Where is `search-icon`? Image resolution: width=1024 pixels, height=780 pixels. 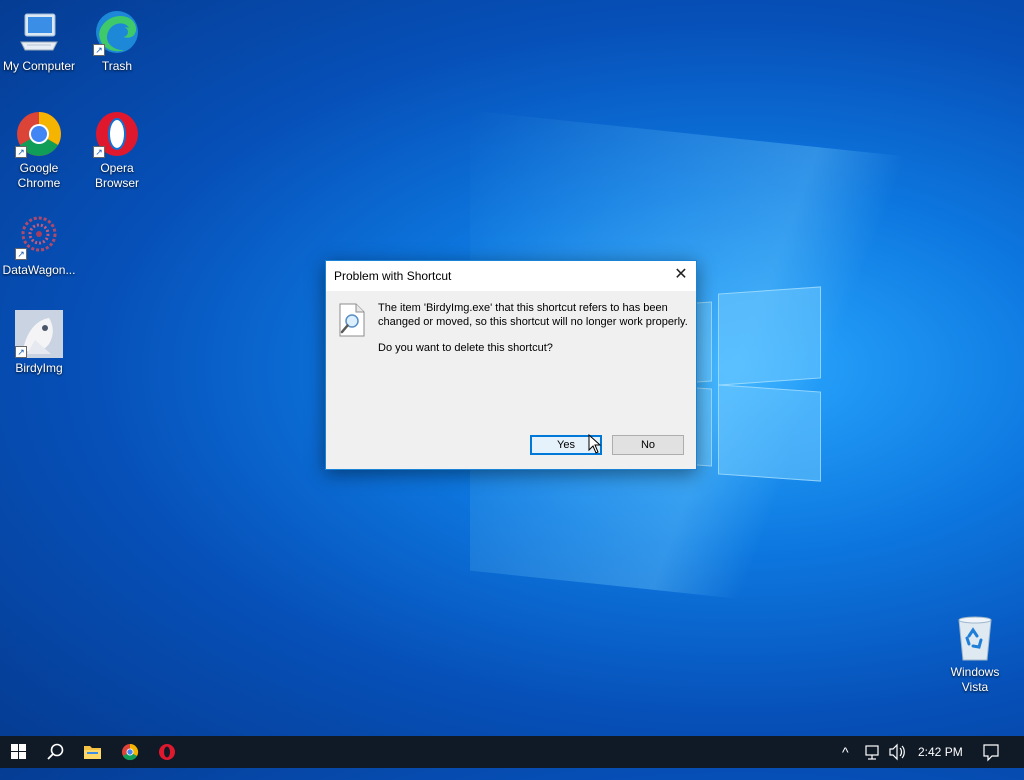
search-icon is located at coordinates (55, 752).